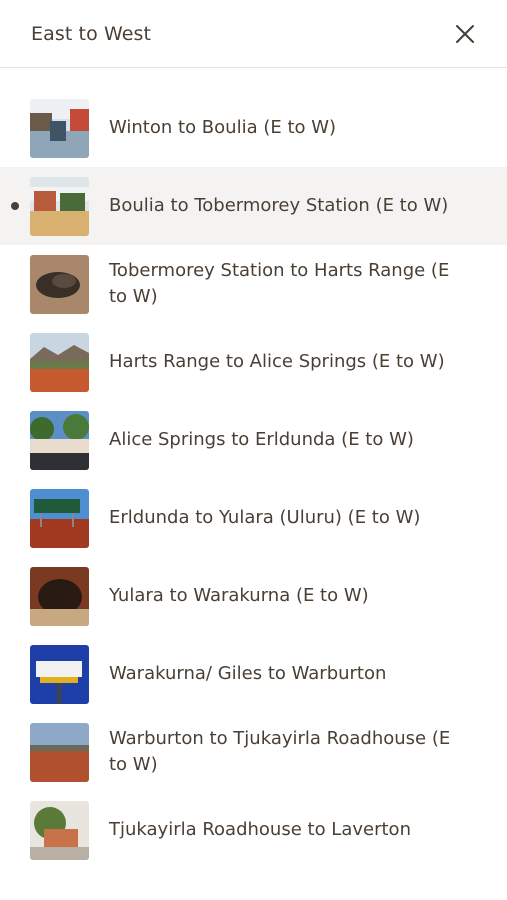 Image resolution: width=507 pixels, height=900 pixels. I want to click on list-item-active: Boulia to Tobermorey Station (E to W), so click(253, 206).